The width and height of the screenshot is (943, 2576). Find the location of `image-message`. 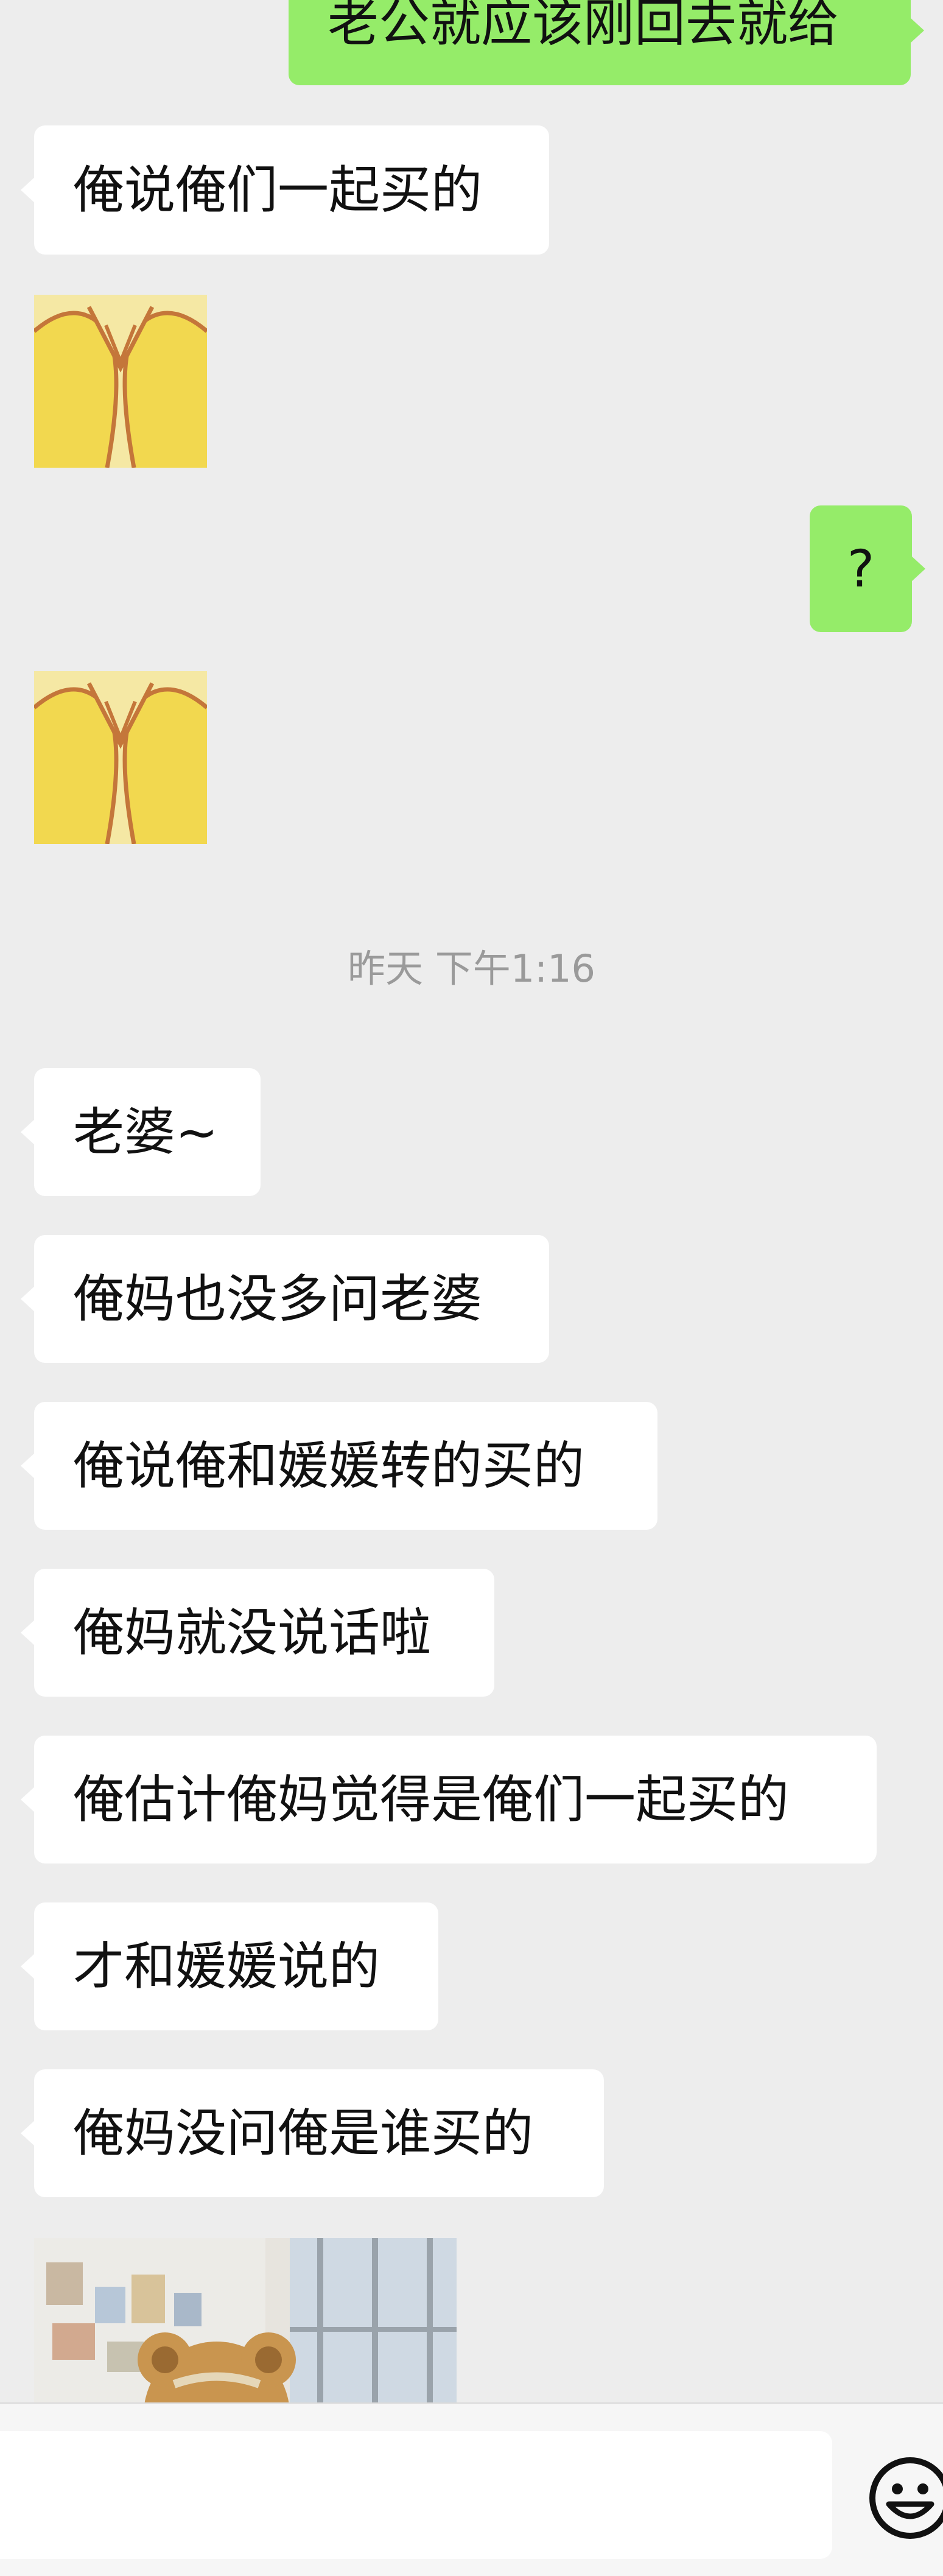

image-message is located at coordinates (245, 2320).